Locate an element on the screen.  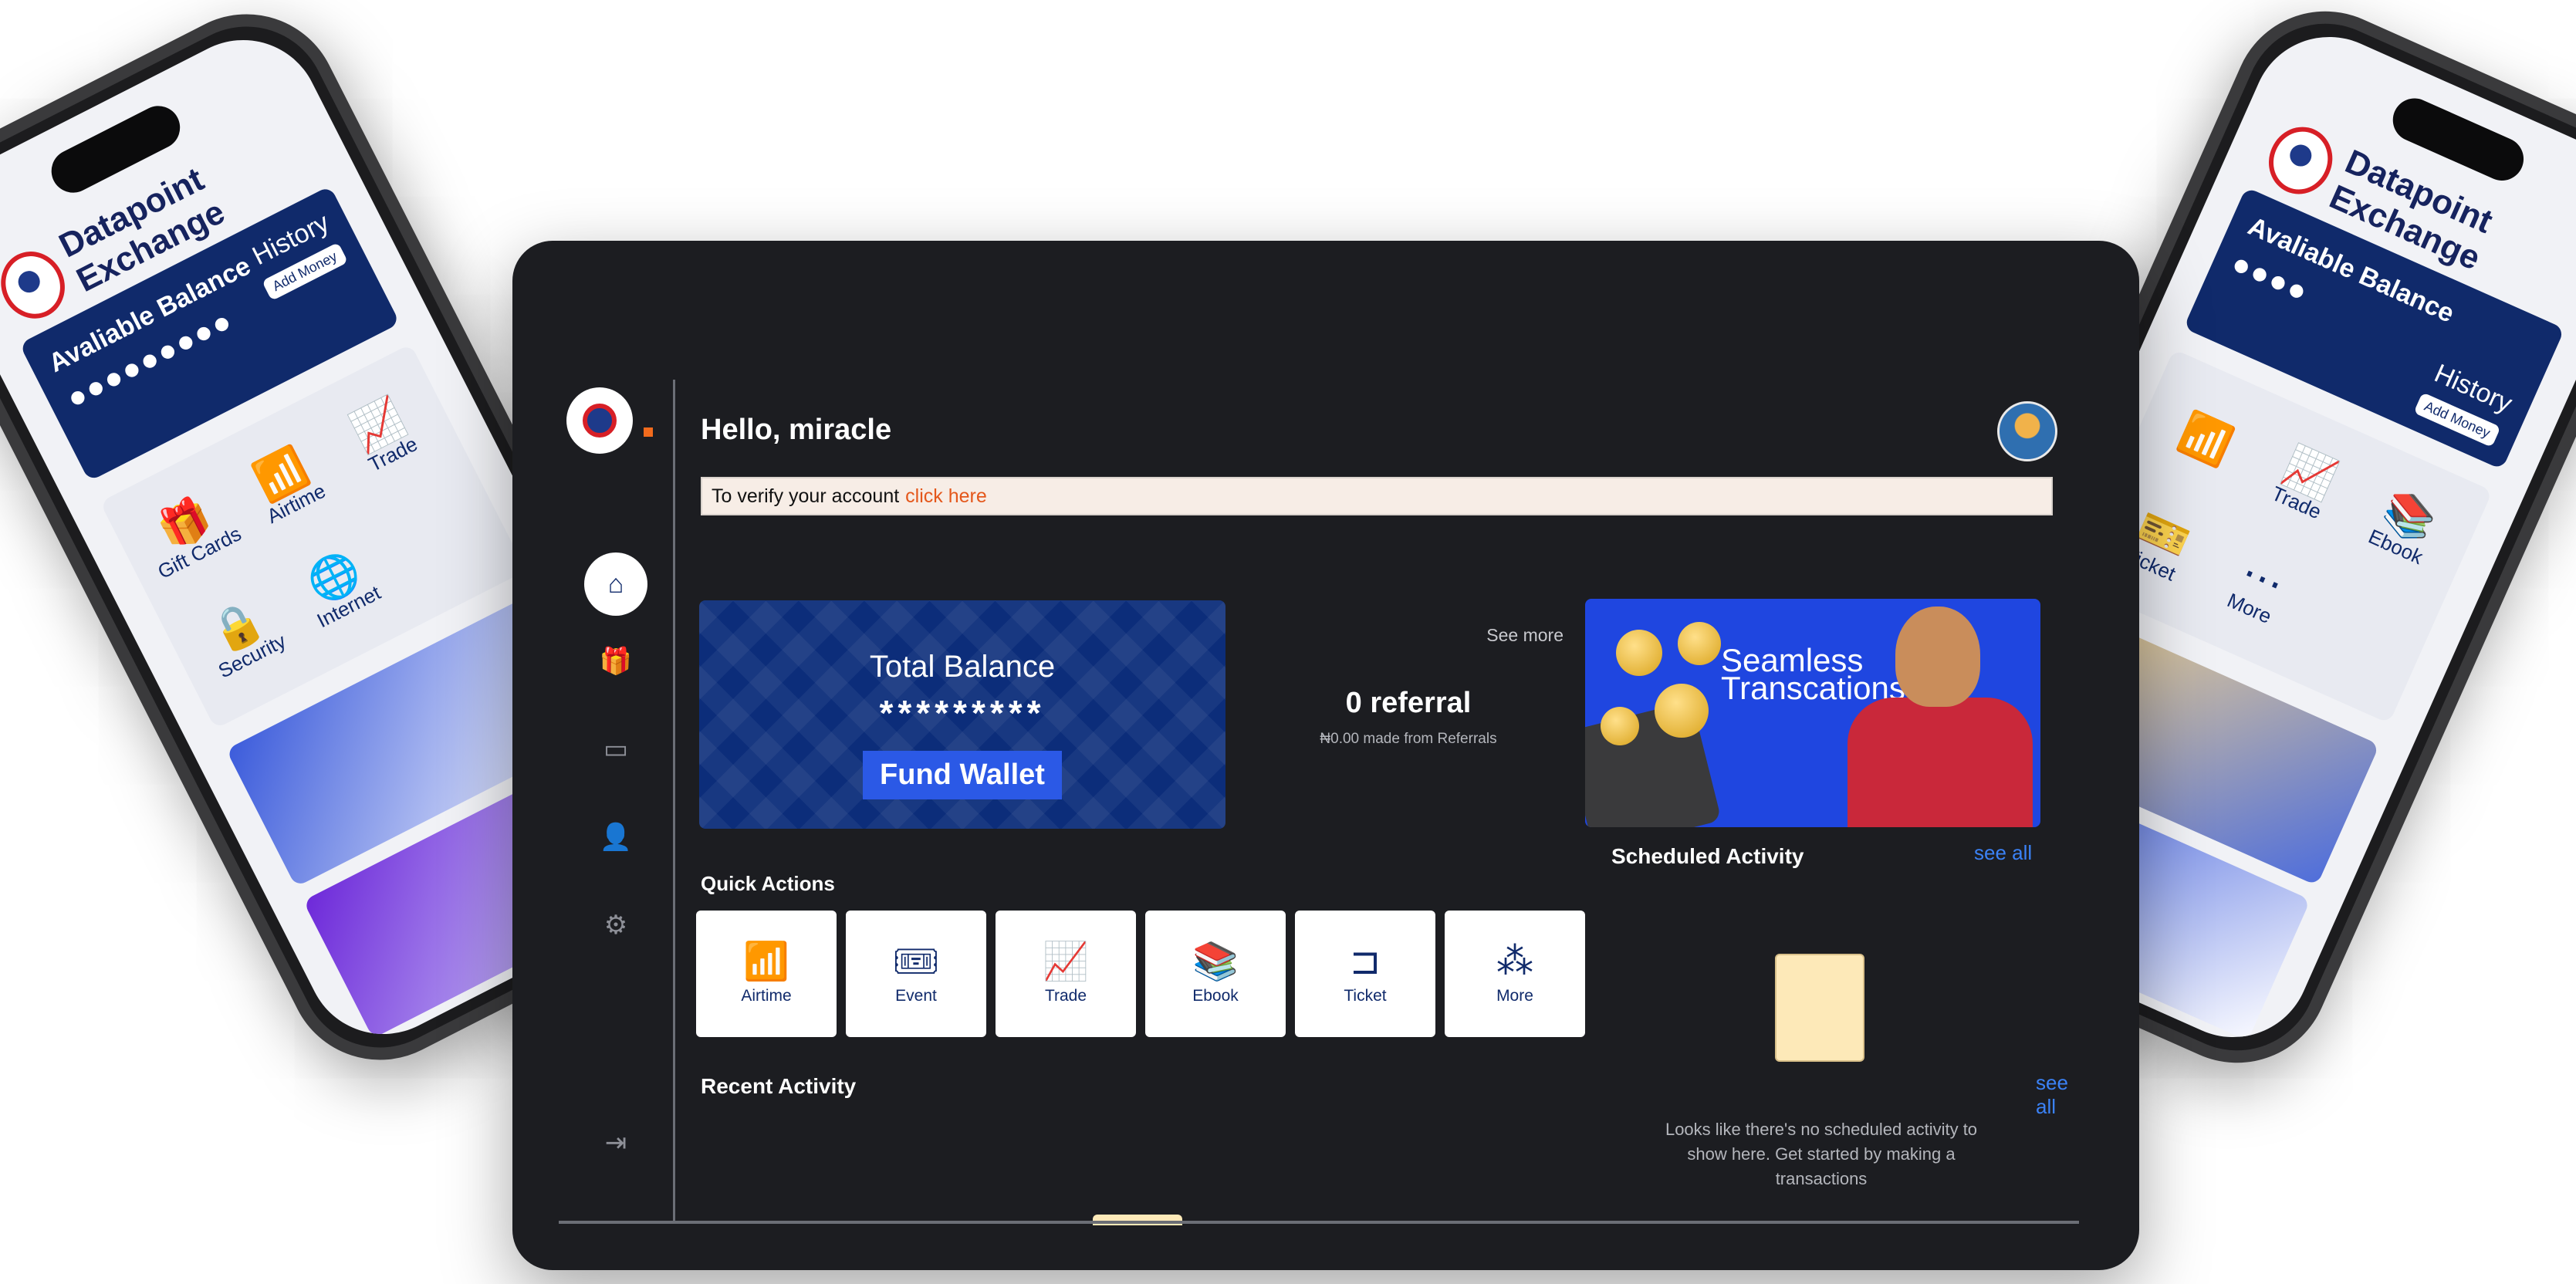
quick-action-event: 🎟 Event is located at coordinates (916, 974).